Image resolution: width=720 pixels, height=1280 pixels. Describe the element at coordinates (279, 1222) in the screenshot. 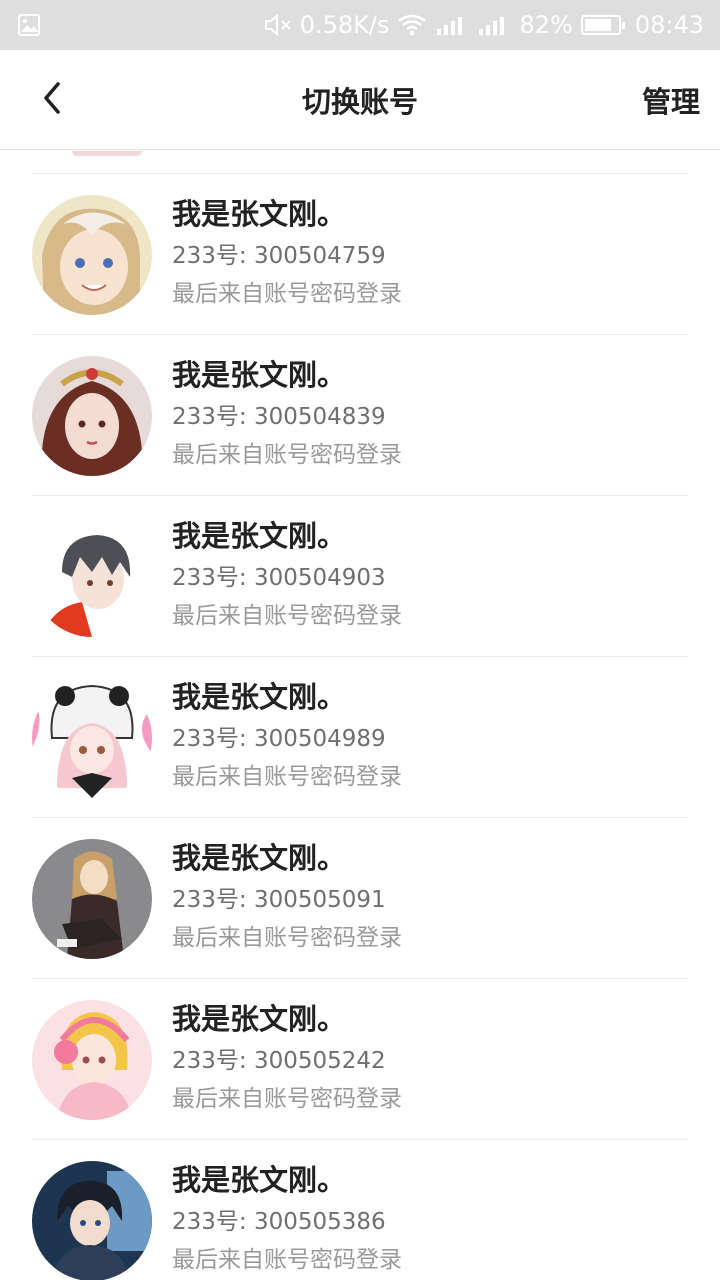

I see `account-id: 233号: 300505386` at that location.